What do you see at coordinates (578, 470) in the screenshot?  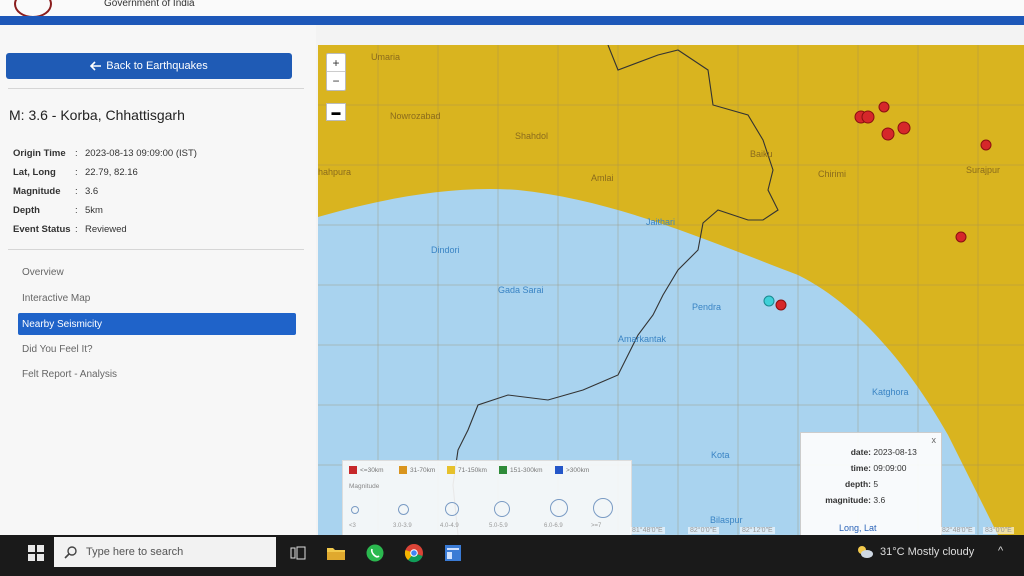 I see `legend-label: >300km` at bounding box center [578, 470].